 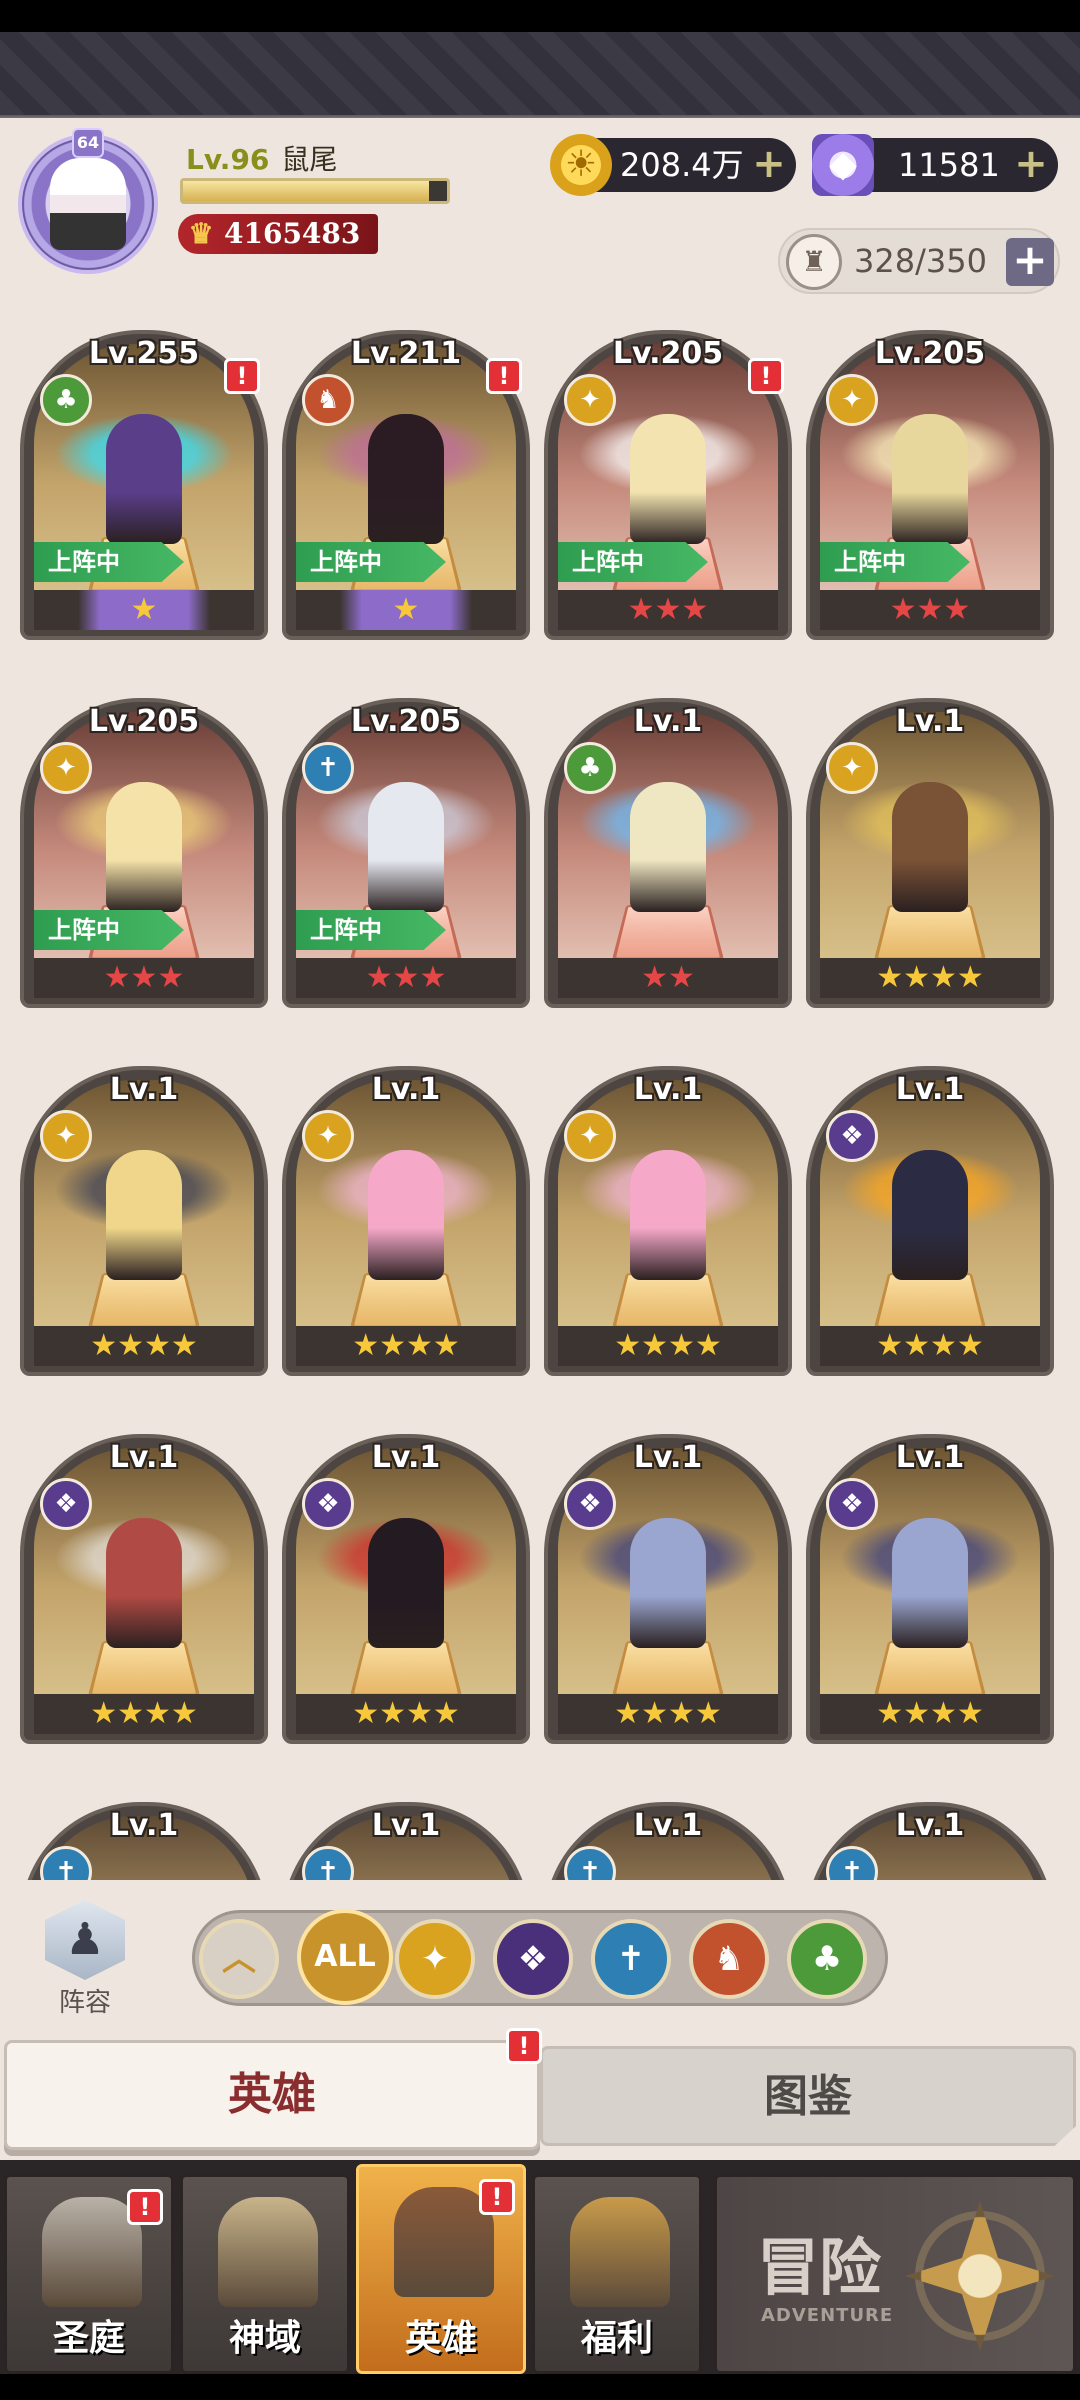 I want to click on chess-pawn-icon: ♟, so click(x=85, y=1940).